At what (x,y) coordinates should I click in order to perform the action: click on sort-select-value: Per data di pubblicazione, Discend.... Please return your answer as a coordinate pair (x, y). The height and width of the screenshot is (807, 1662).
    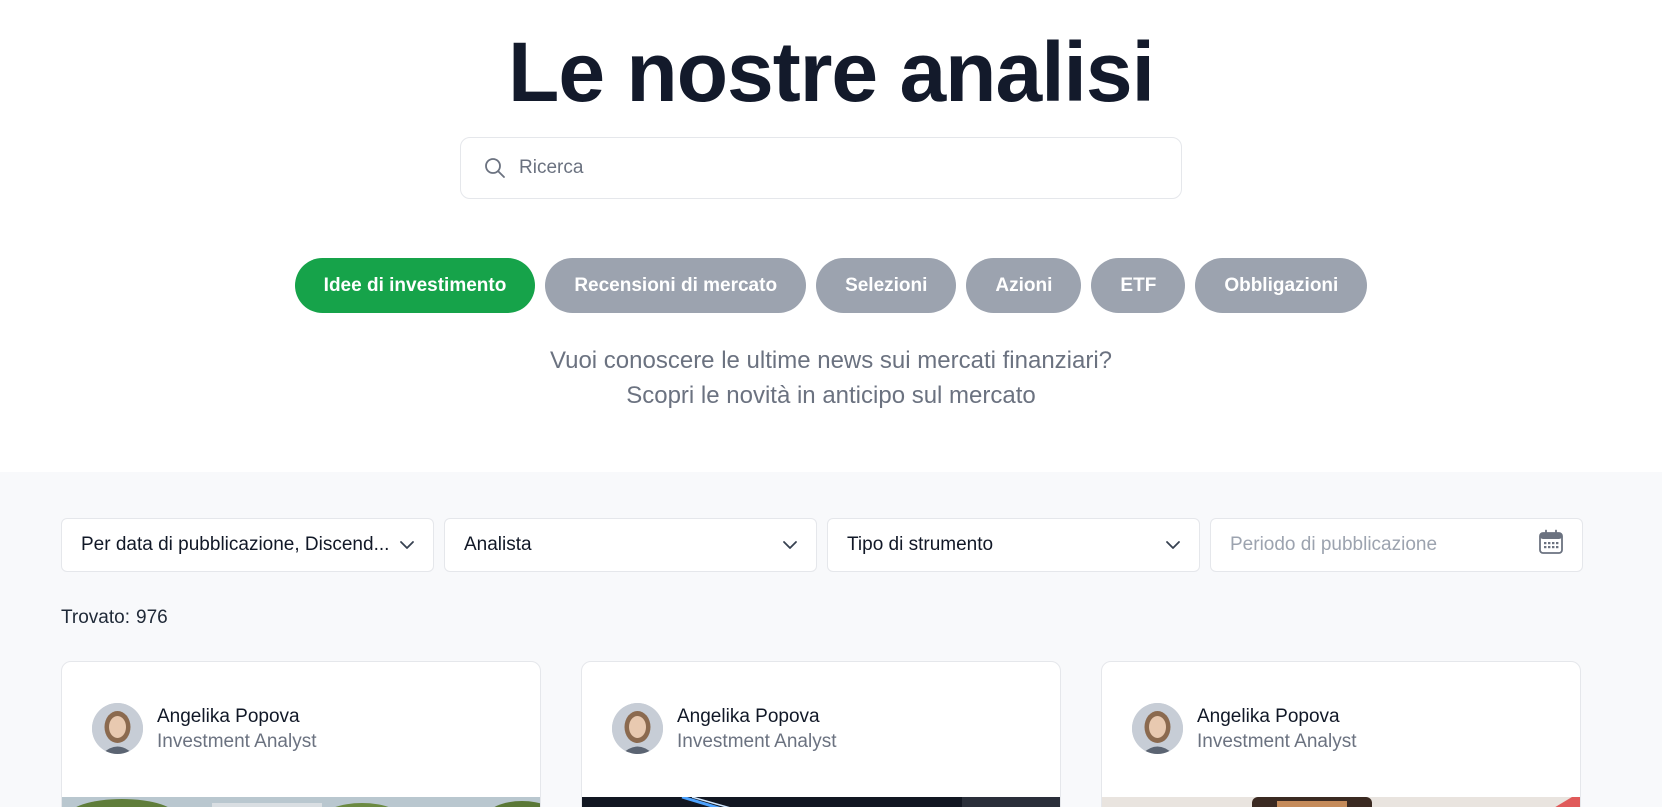
    Looking at the image, I should click on (235, 544).